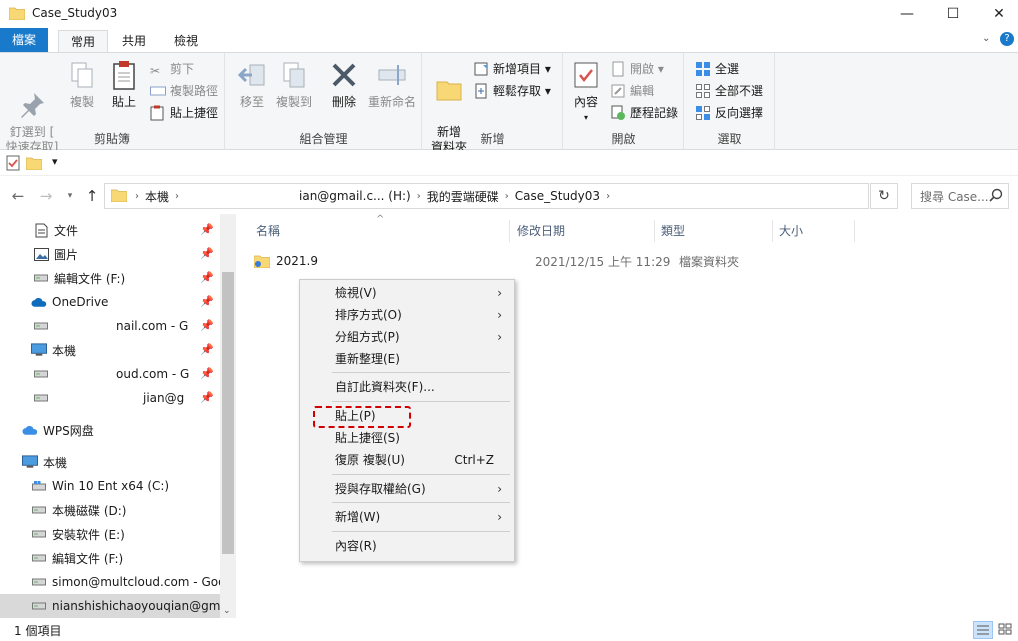 The height and width of the screenshot is (641, 1018). What do you see at coordinates (297, 261) in the screenshot?
I see `file-name: 2021.9` at bounding box center [297, 261].